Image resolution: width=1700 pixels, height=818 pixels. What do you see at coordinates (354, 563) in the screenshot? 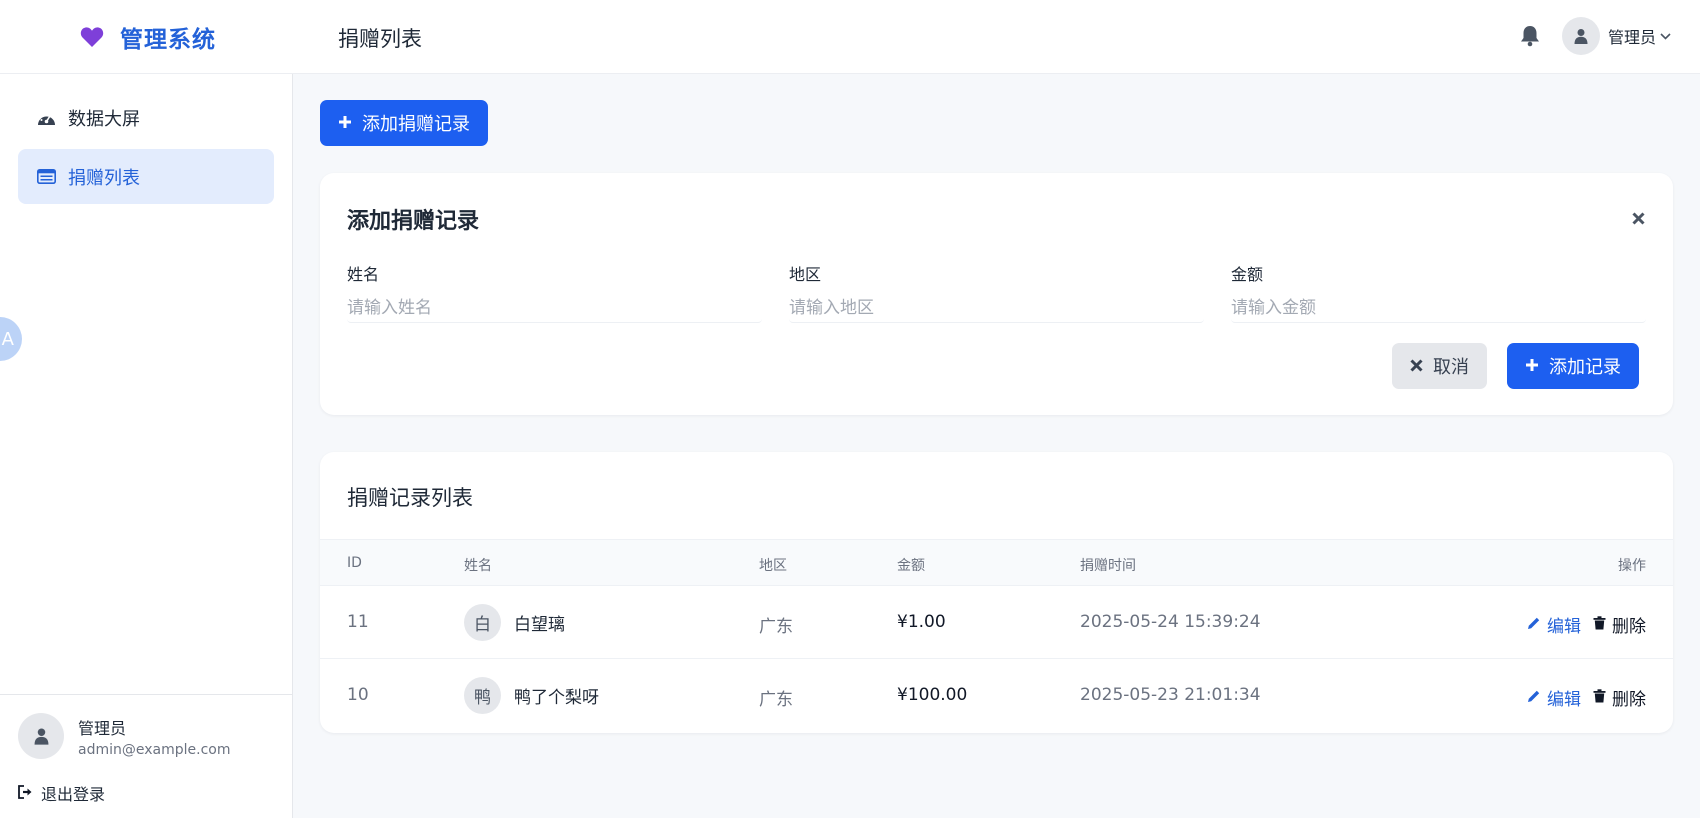
I see `column-header-id: ID` at bounding box center [354, 563].